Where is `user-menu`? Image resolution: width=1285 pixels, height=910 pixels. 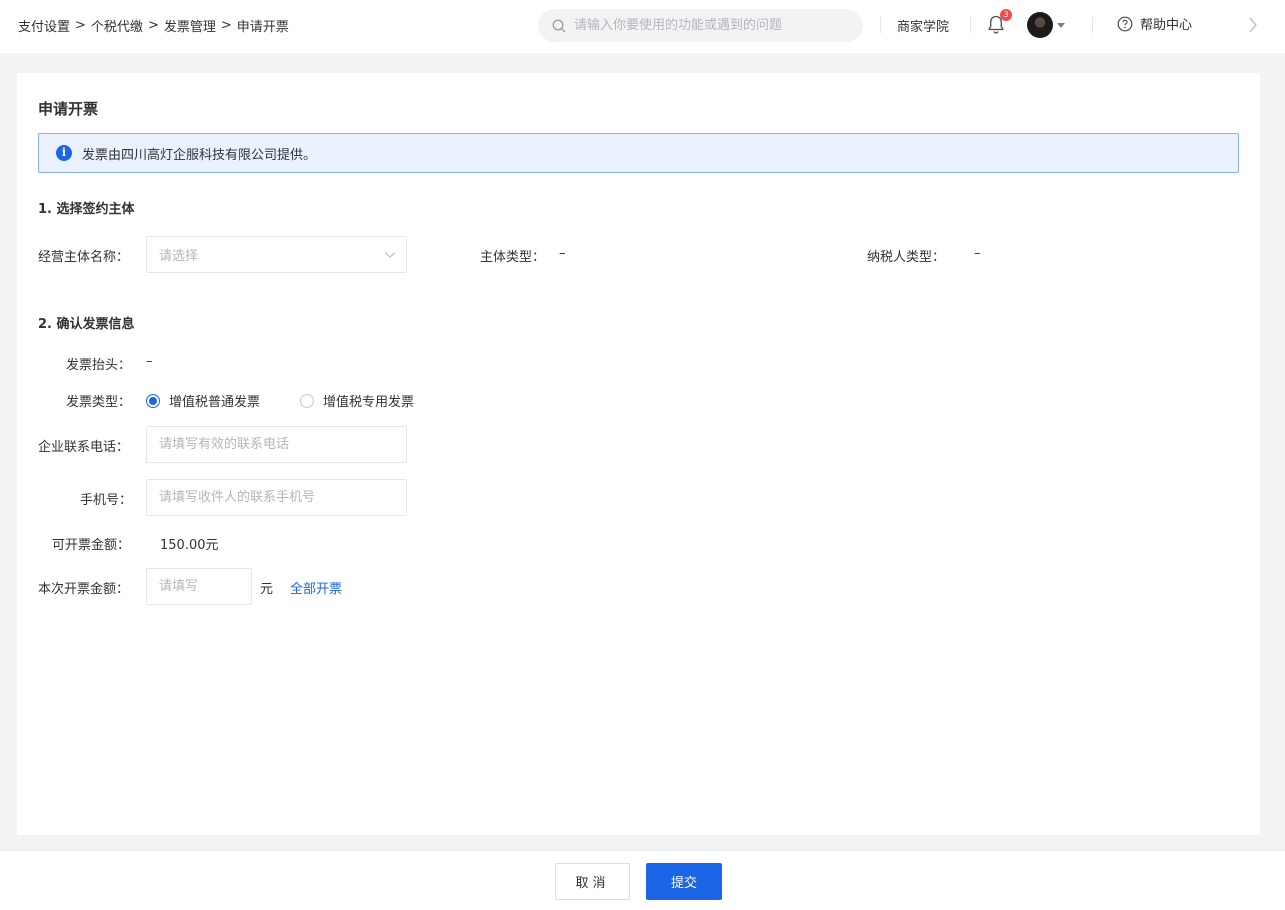
user-menu is located at coordinates (1046, 25).